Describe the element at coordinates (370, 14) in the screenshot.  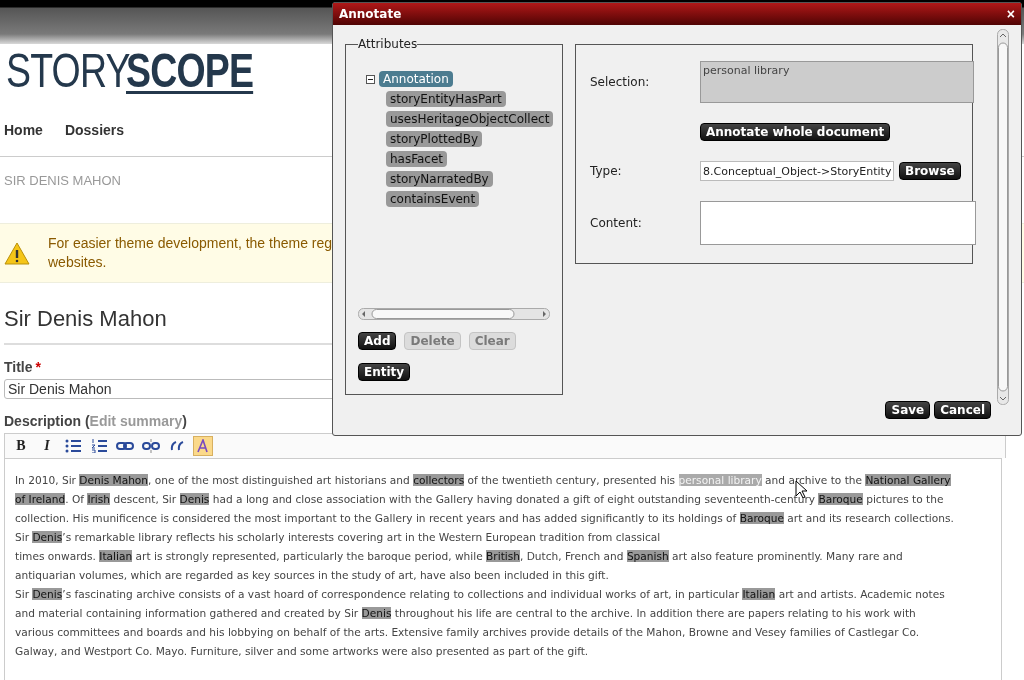
I see `dialog-title: Annotate` at that location.